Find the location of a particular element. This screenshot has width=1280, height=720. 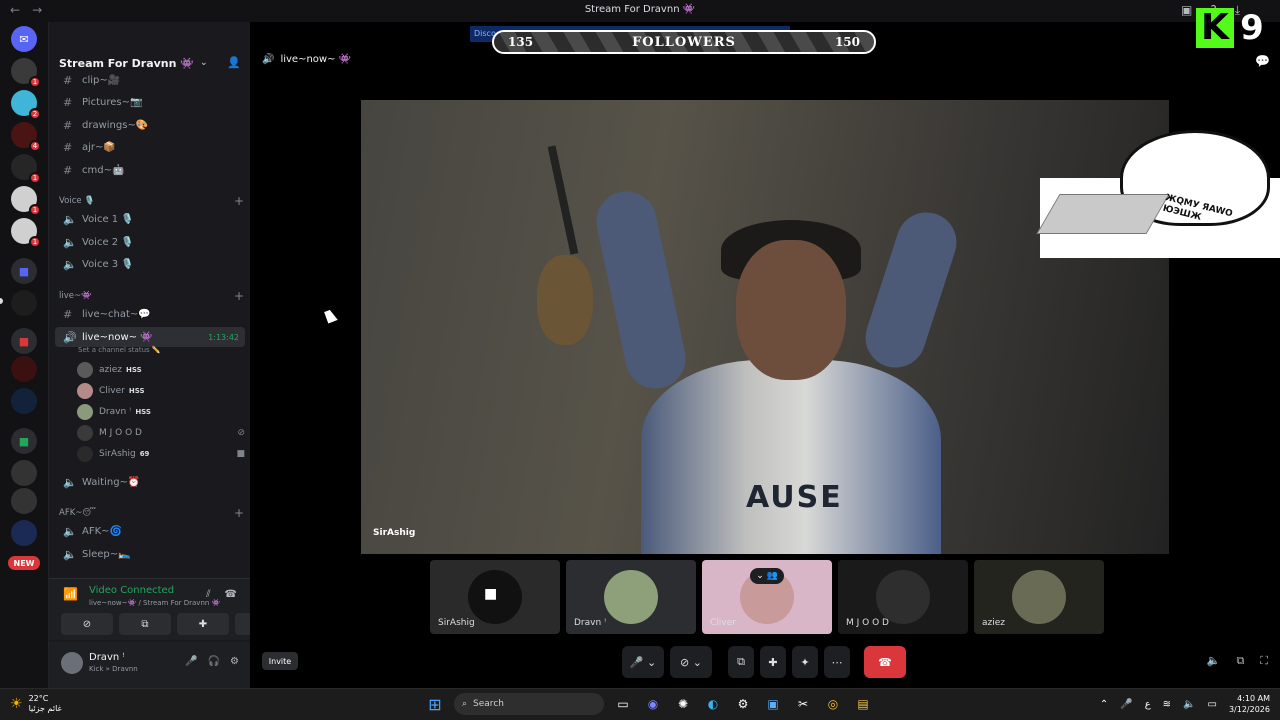

leave-call-button: ☎ is located at coordinates (885, 662).